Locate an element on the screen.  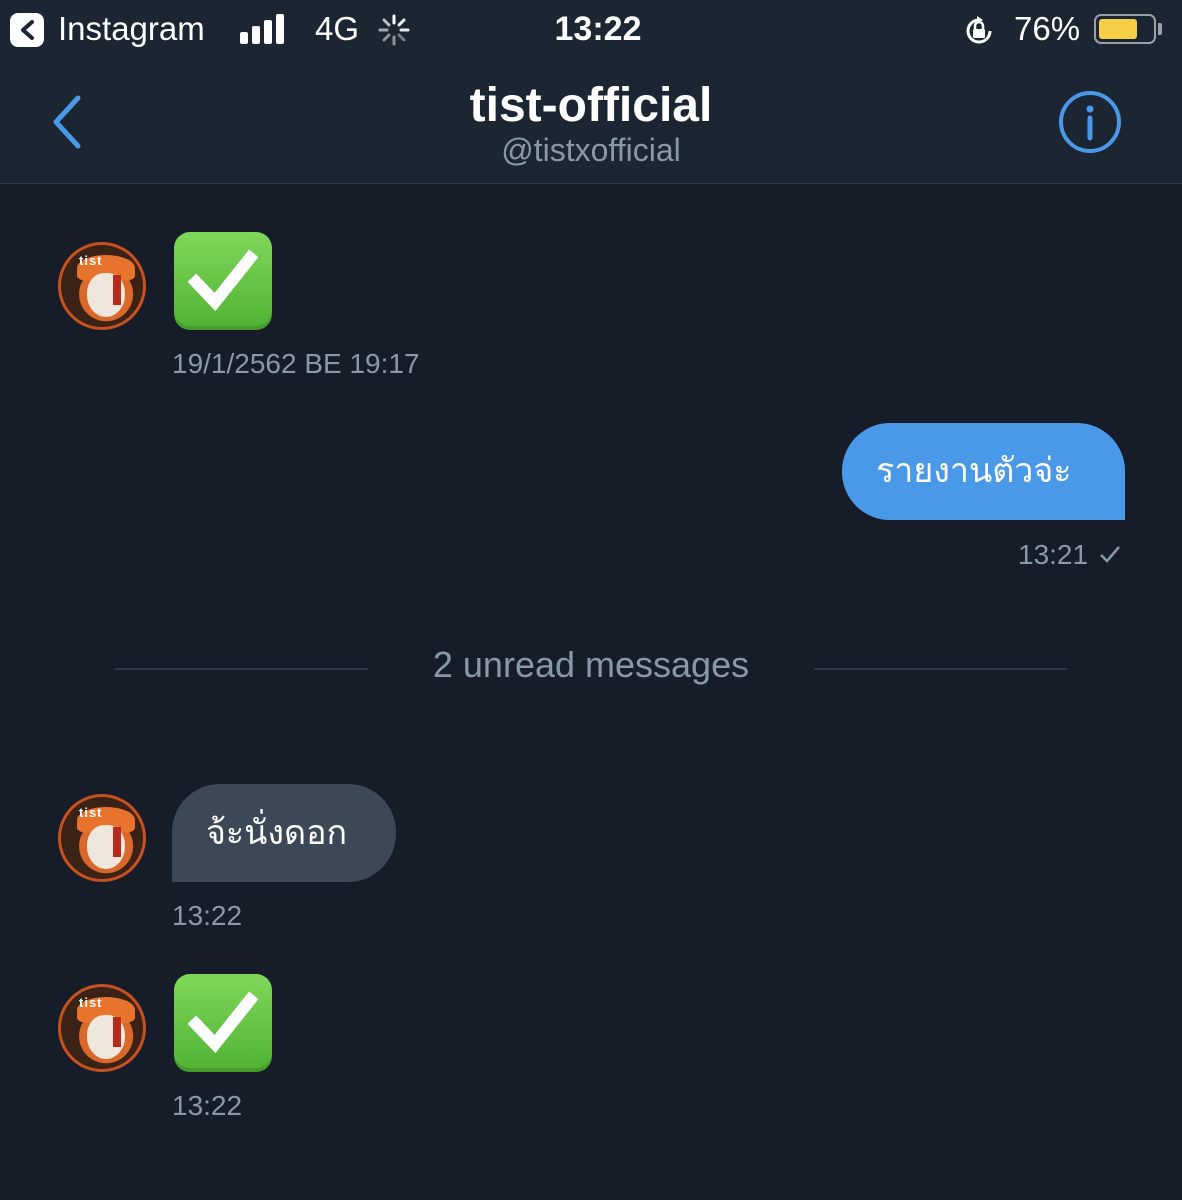
conversation-header: tist-official @tistxofficial is located at coordinates (591, 123).